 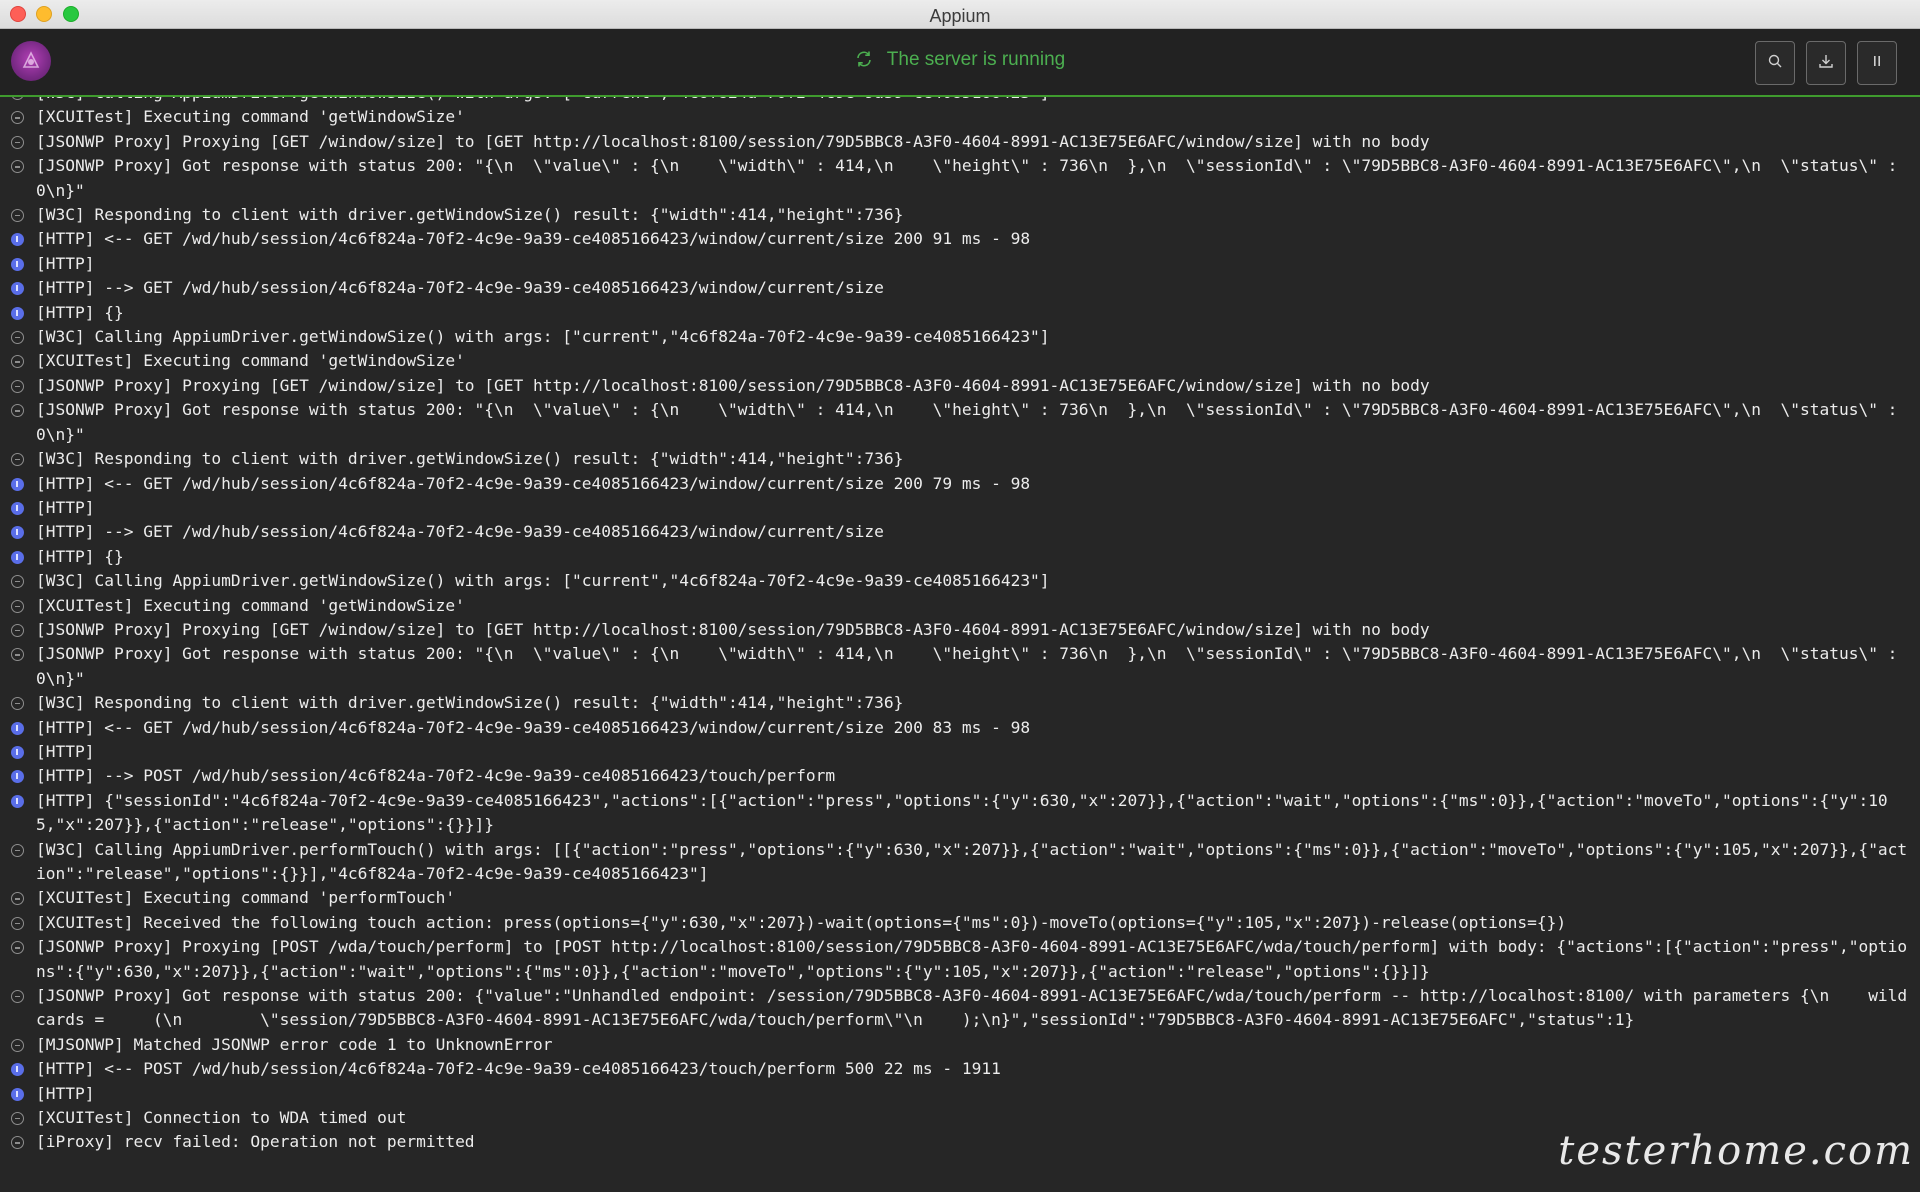 What do you see at coordinates (960, 1118) in the screenshot?
I see `log-line: [XCUITest] Connection to WDA timed out` at bounding box center [960, 1118].